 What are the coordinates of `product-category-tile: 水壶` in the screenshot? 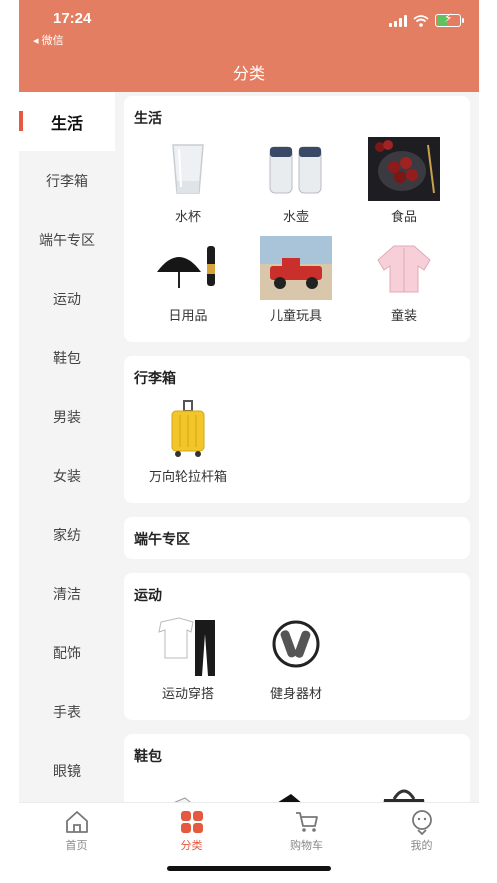 It's located at (296, 180).